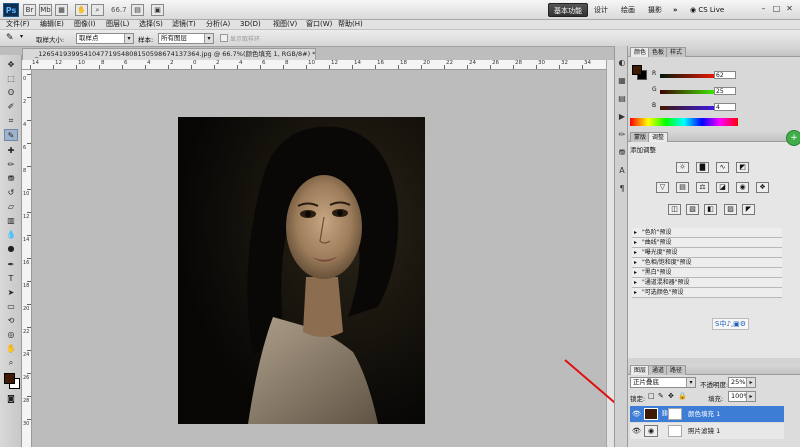 This screenshot has height=447, width=800. Describe the element at coordinates (725, 91) in the screenshot. I see `channel-g-value: 25` at that location.